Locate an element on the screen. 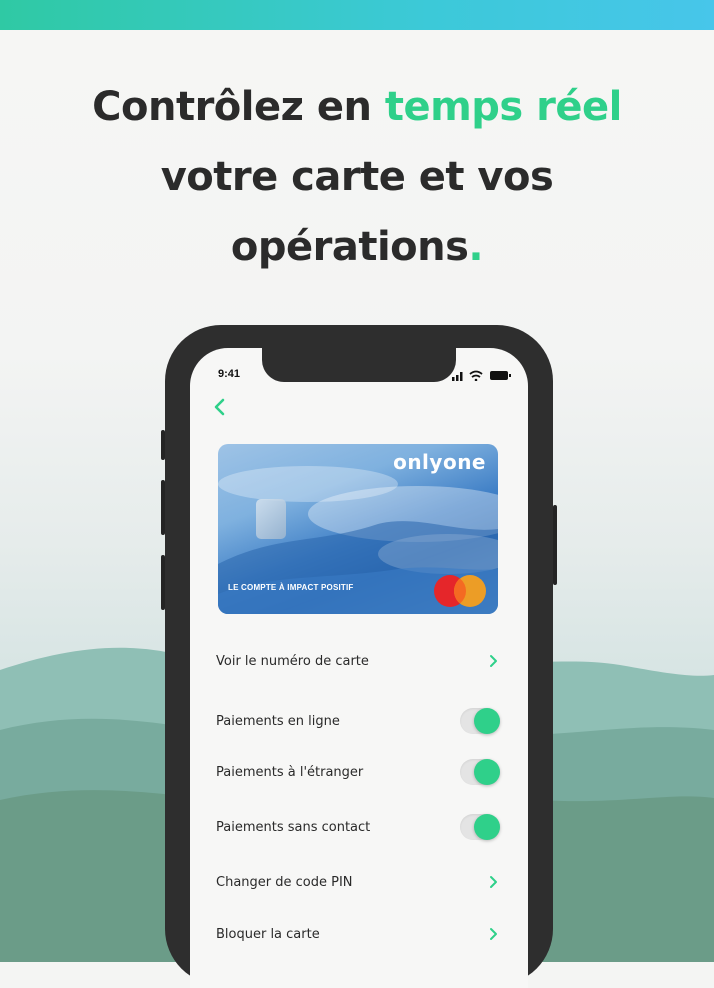 The image size is (714, 988). battery-icon is located at coordinates (500, 375).